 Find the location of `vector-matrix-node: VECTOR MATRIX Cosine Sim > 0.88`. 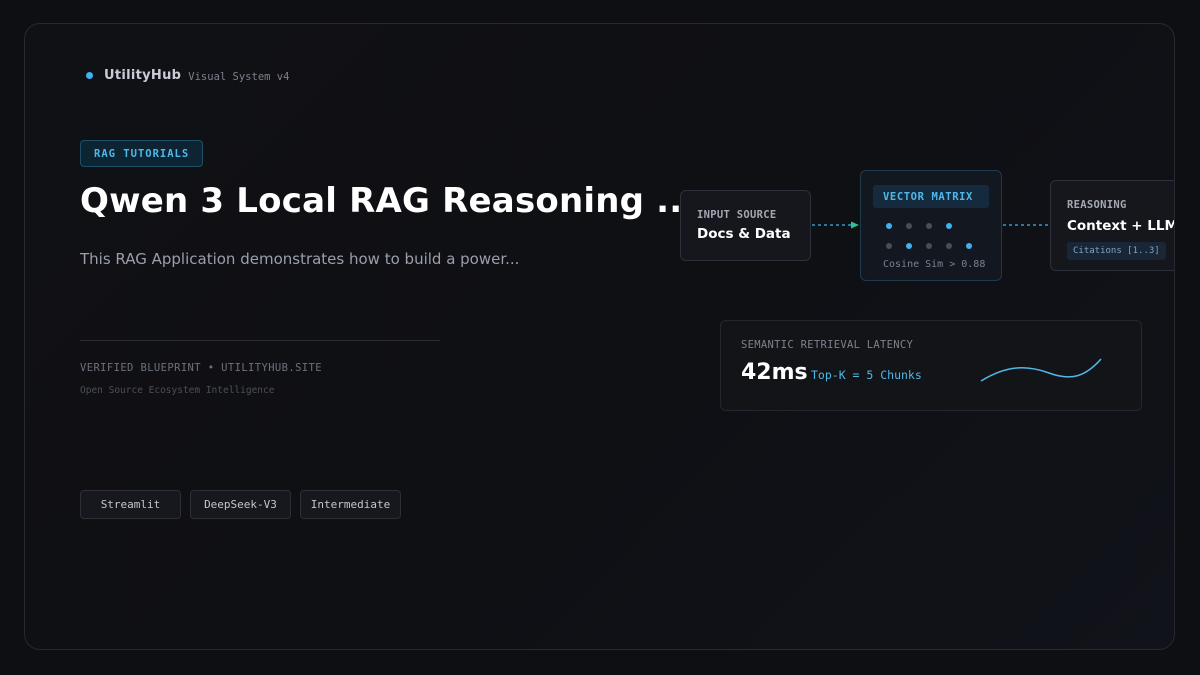

vector-matrix-node: VECTOR MATRIX Cosine Sim > 0.88 is located at coordinates (931, 225).